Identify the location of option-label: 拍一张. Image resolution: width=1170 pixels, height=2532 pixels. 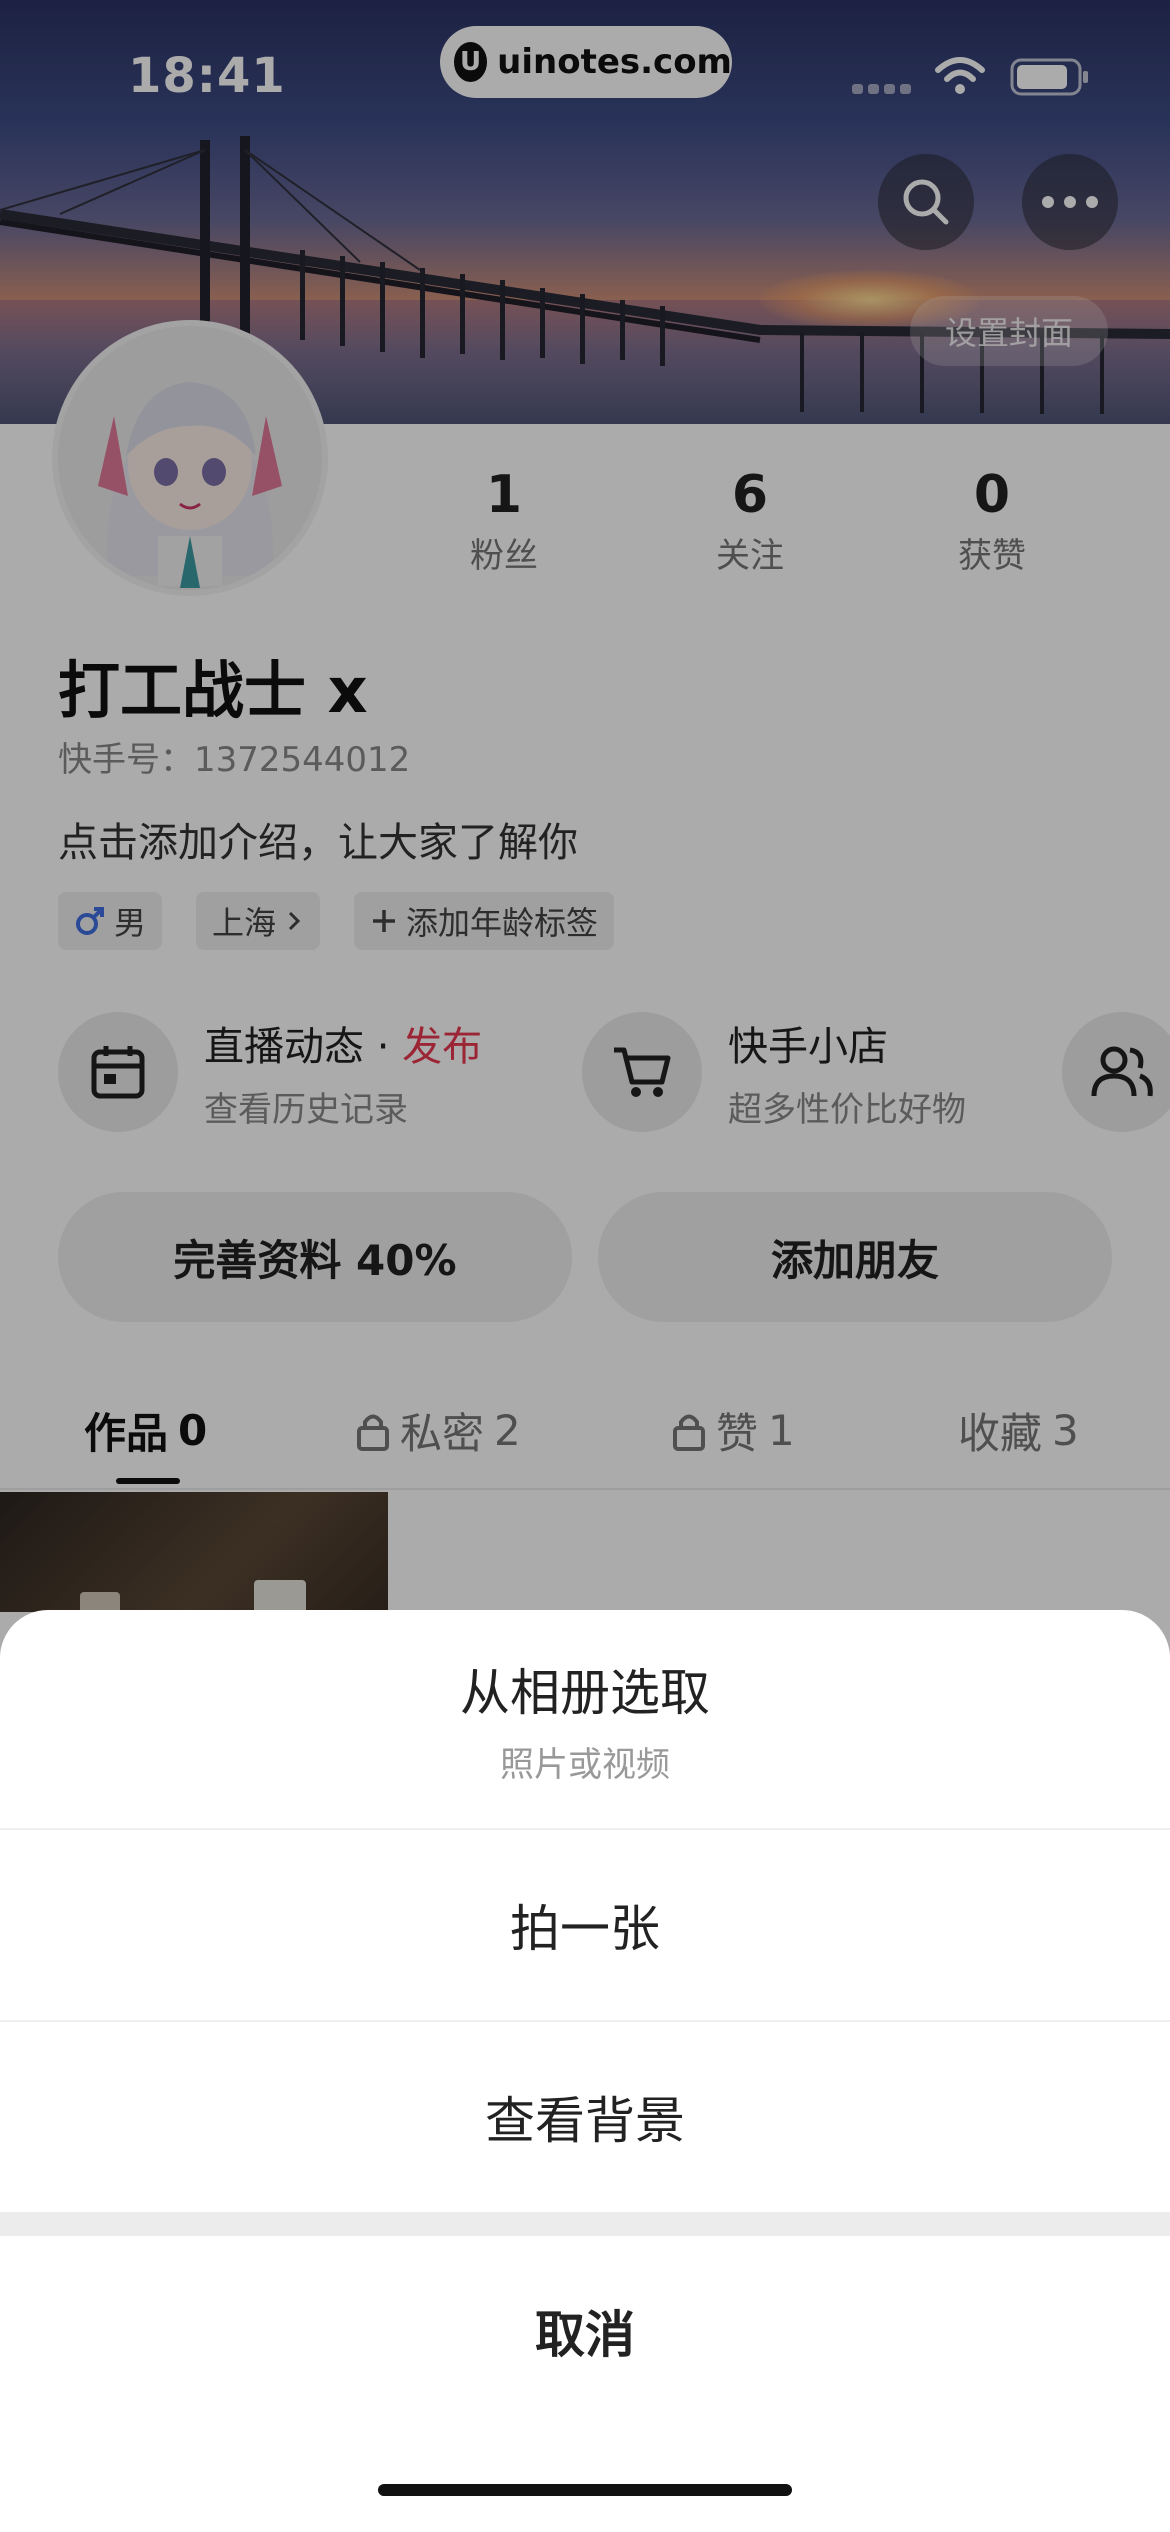
(585, 1929).